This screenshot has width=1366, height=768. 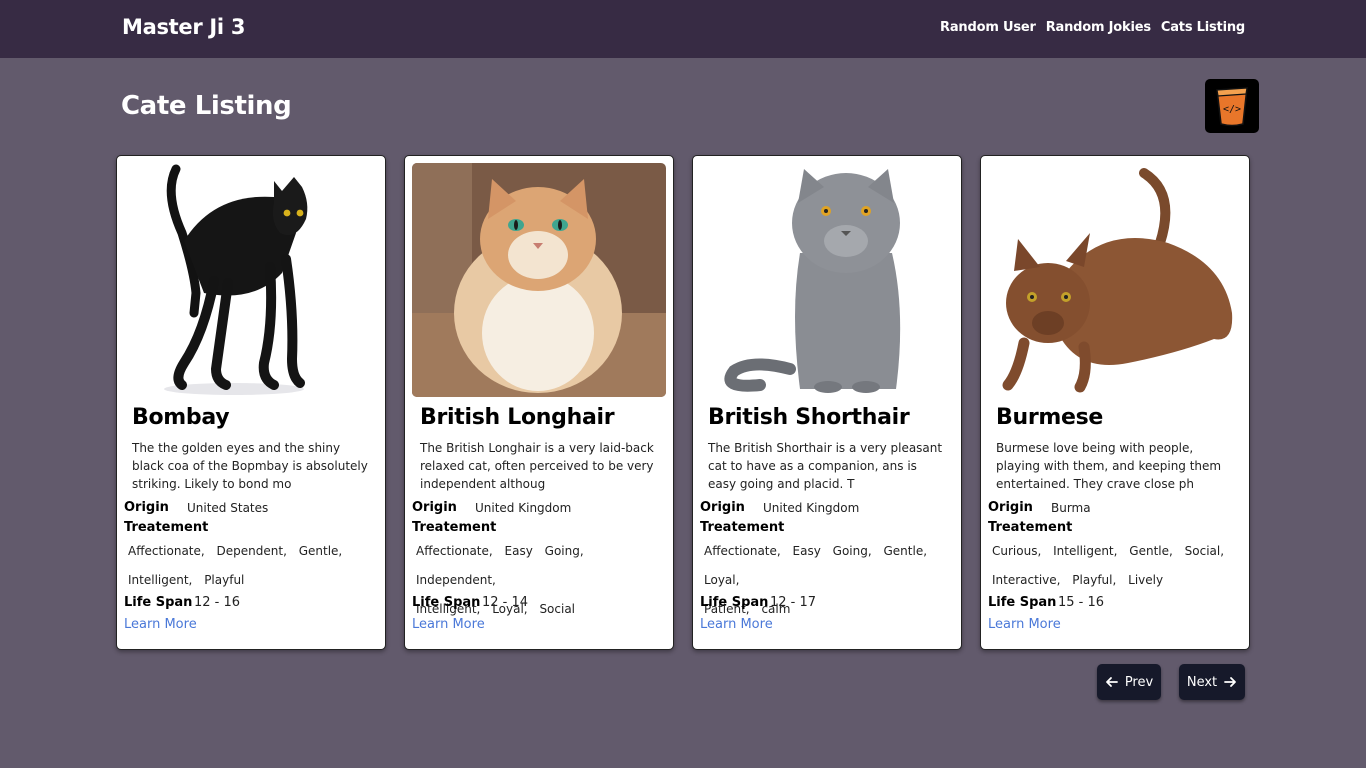 What do you see at coordinates (1139, 682) in the screenshot?
I see `prev-button-label: Prev` at bounding box center [1139, 682].